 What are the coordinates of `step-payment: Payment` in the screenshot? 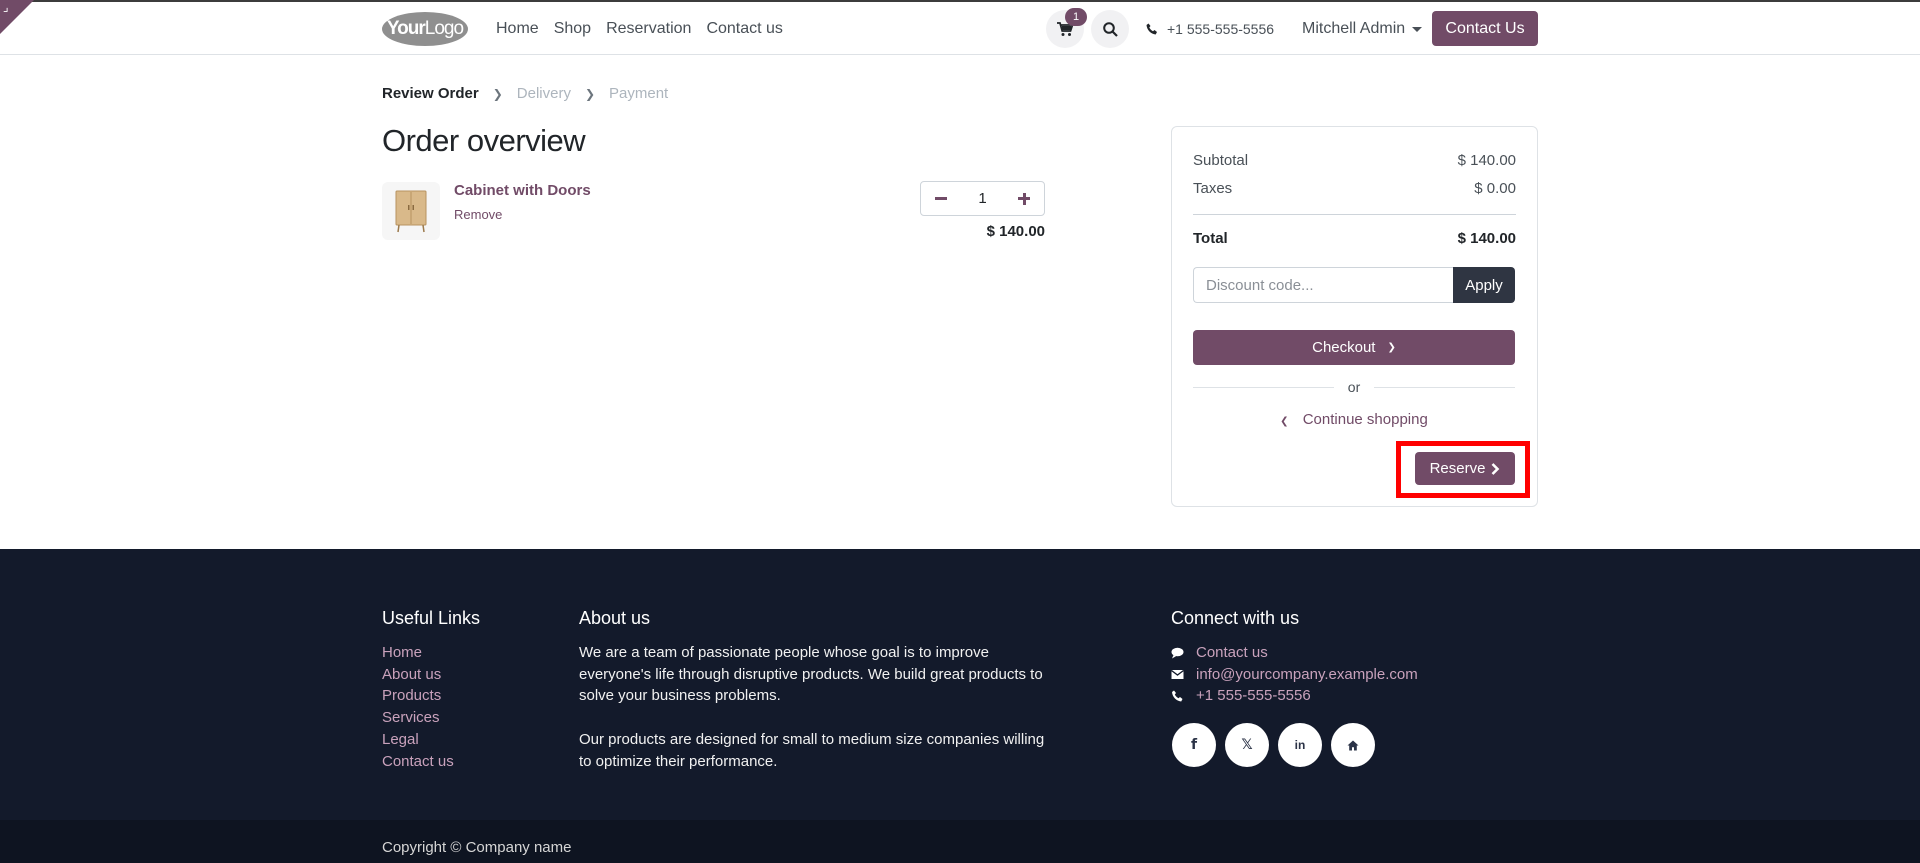 It's located at (639, 93).